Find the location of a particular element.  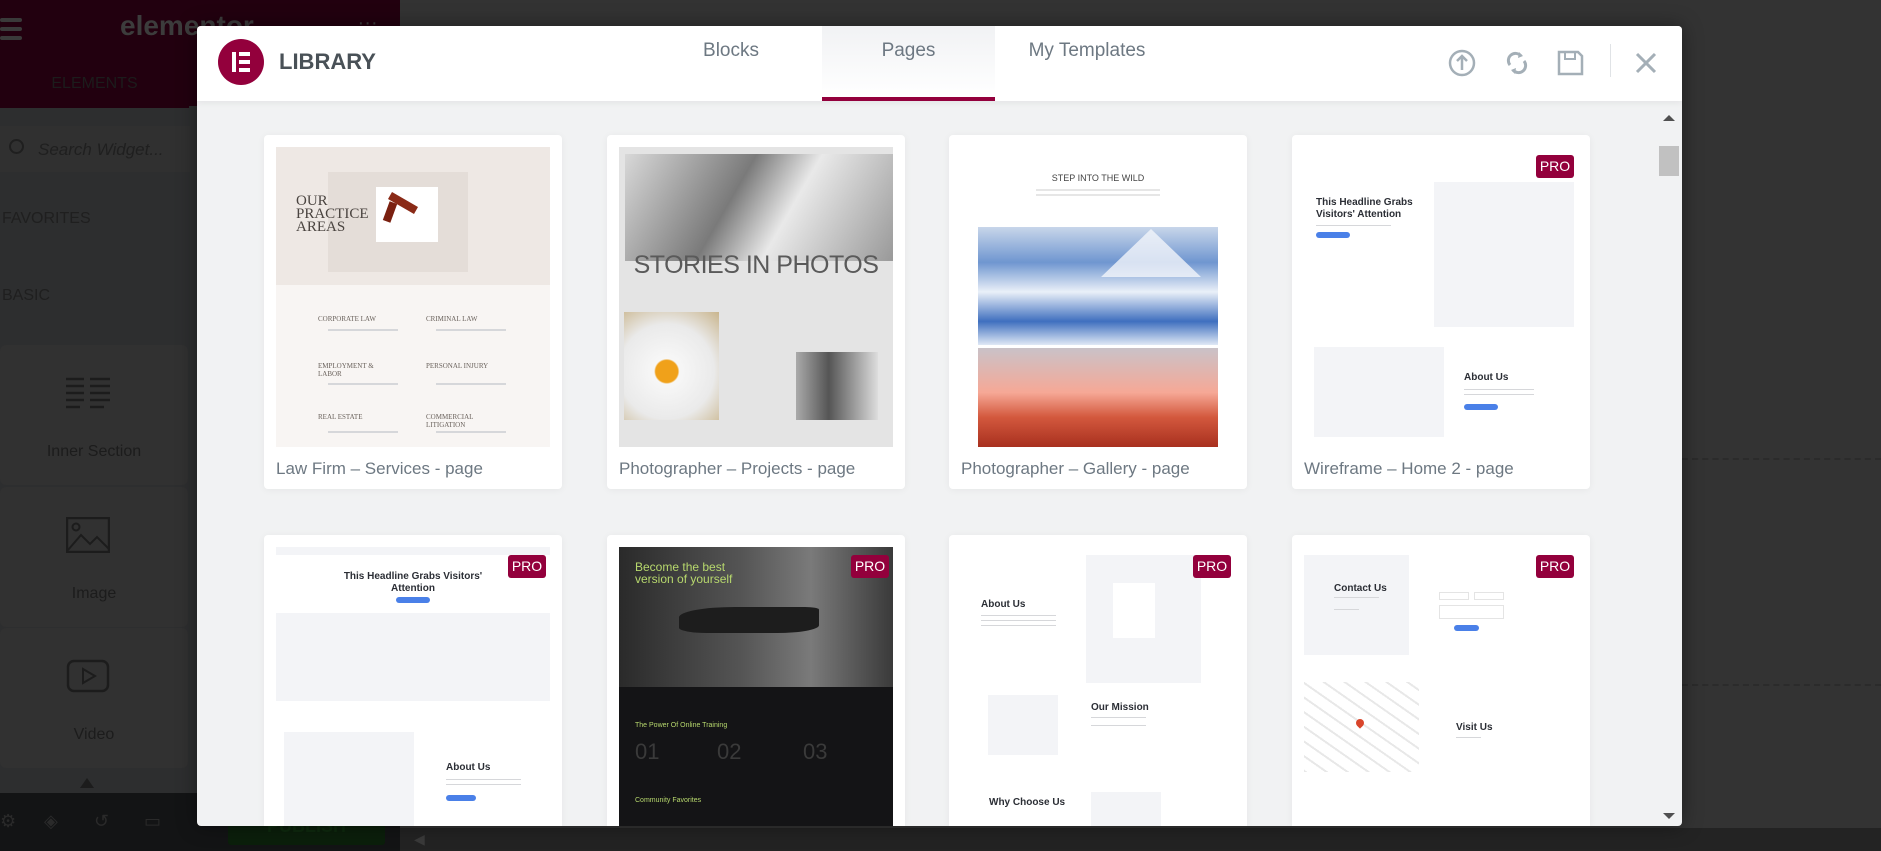

category-basic: BASIC is located at coordinates (26, 296).